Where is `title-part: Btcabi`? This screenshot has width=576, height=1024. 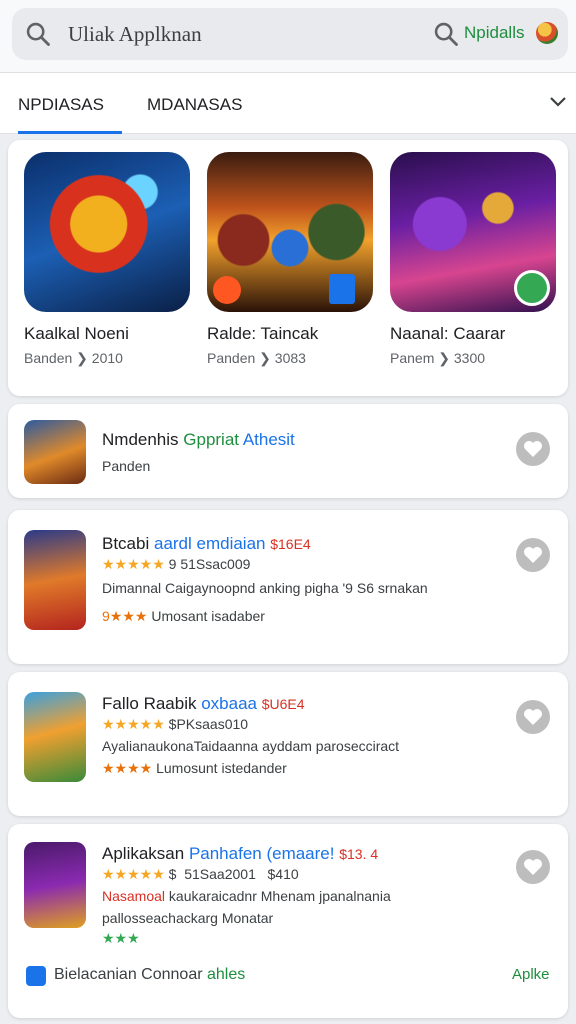
title-part: Btcabi is located at coordinates (128, 543).